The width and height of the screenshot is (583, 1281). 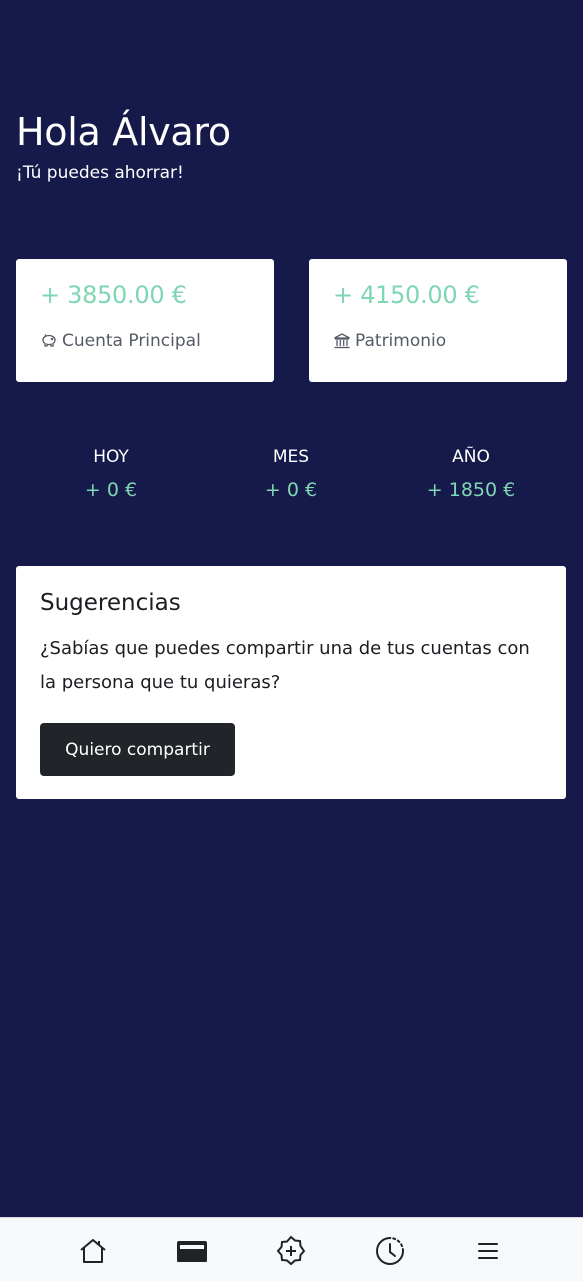 What do you see at coordinates (137, 749) in the screenshot?
I see `share-account-button: Quiero compartir` at bounding box center [137, 749].